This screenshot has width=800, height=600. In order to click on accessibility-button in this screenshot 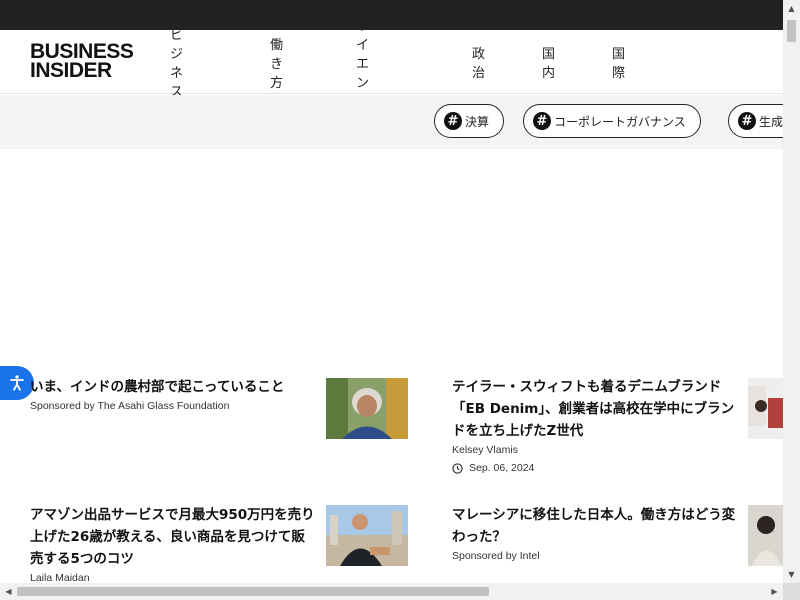, I will do `click(17, 383)`.